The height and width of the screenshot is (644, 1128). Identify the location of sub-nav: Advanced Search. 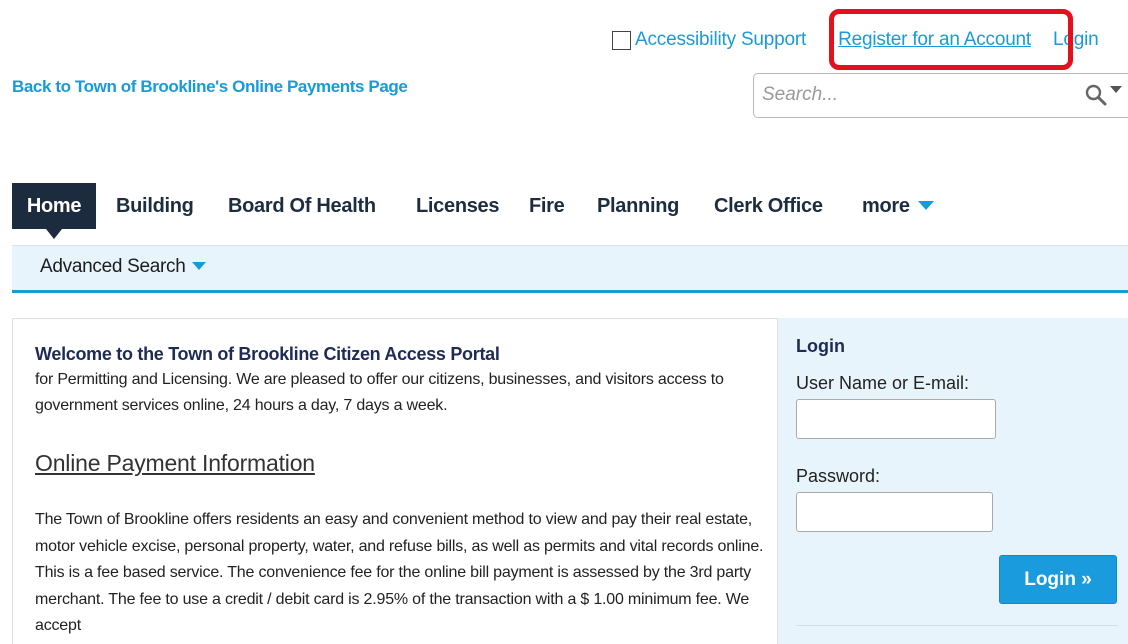
(570, 269).